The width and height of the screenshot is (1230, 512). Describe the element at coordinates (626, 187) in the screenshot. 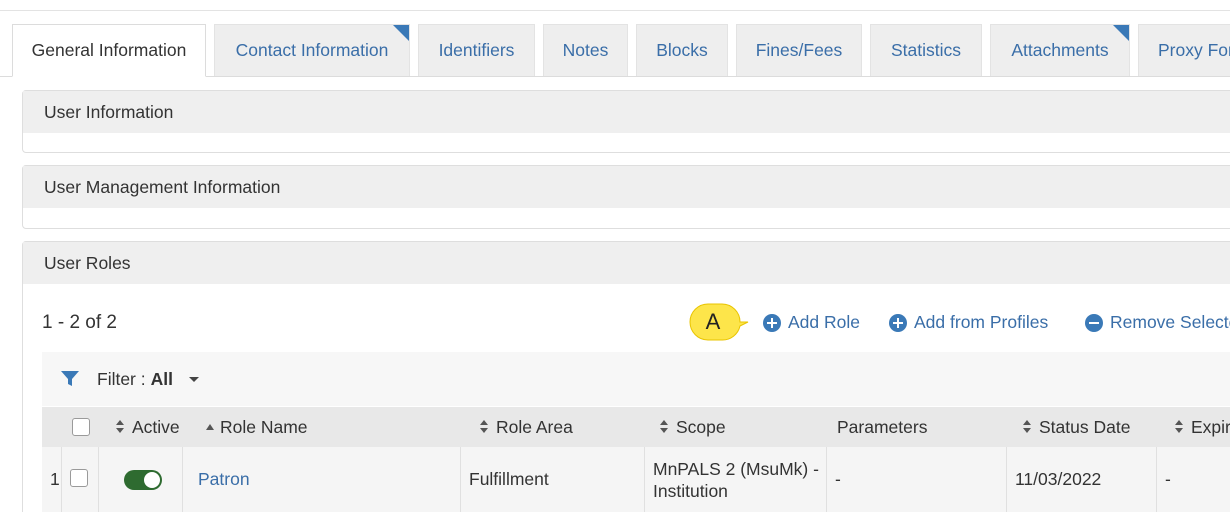

I see `user-management-header: User Management Information` at that location.